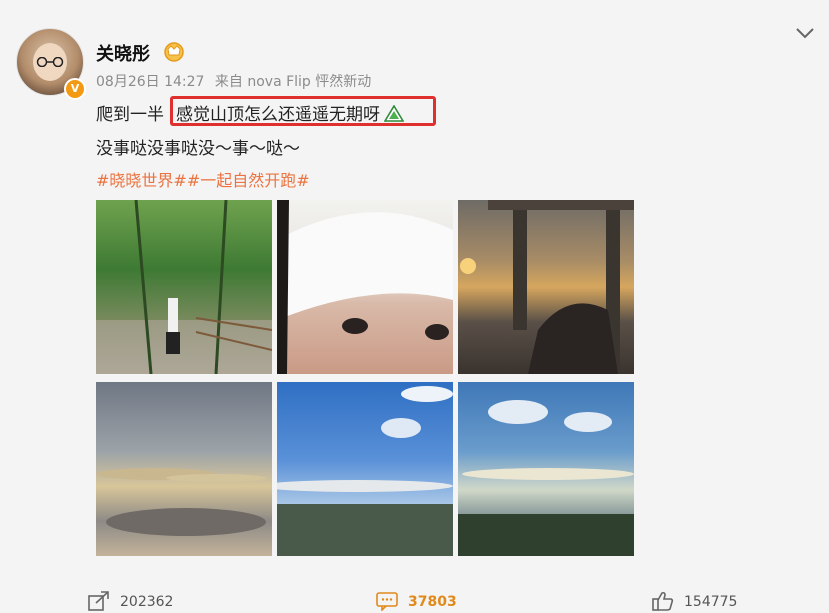  I want to click on source-device: 来自 nova Flip 怦然新动, so click(293, 82).